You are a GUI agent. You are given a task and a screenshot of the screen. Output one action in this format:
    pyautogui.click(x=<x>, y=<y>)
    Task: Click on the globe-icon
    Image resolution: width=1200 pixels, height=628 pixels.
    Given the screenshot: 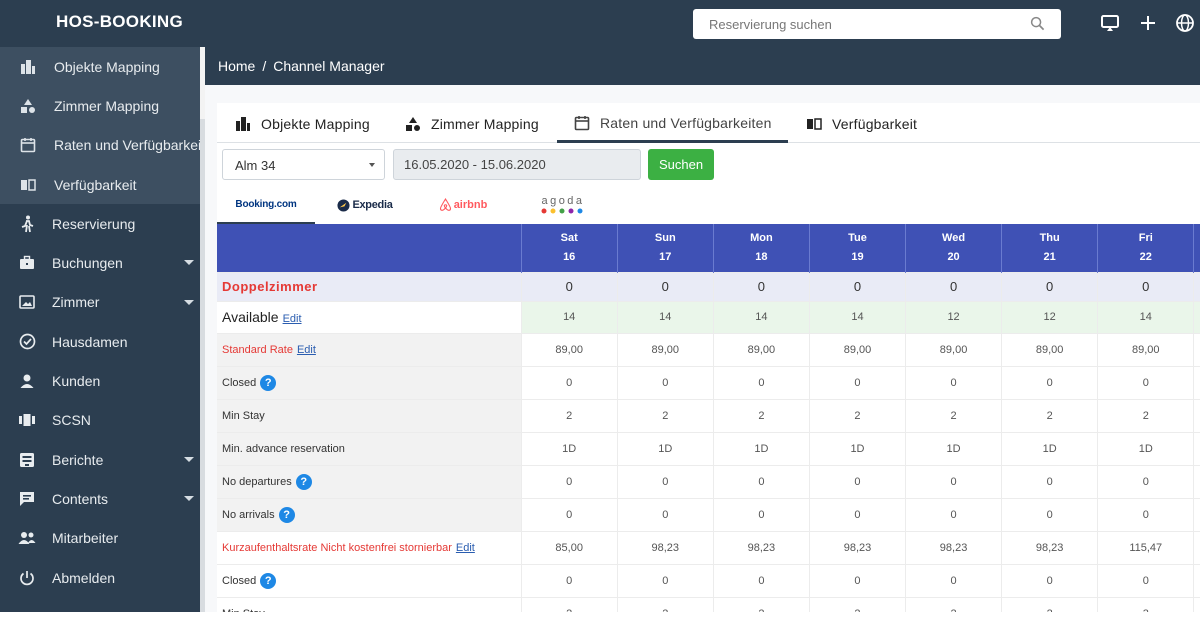 What is the action you would take?
    pyautogui.click(x=1185, y=25)
    